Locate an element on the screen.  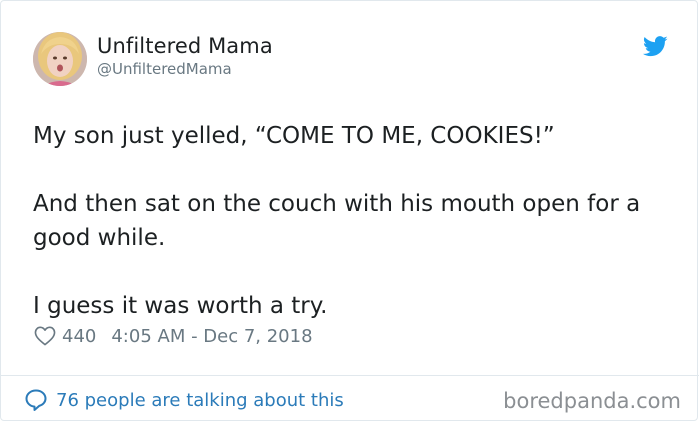
conversation-label: 76 people are talking about this is located at coordinates (200, 400).